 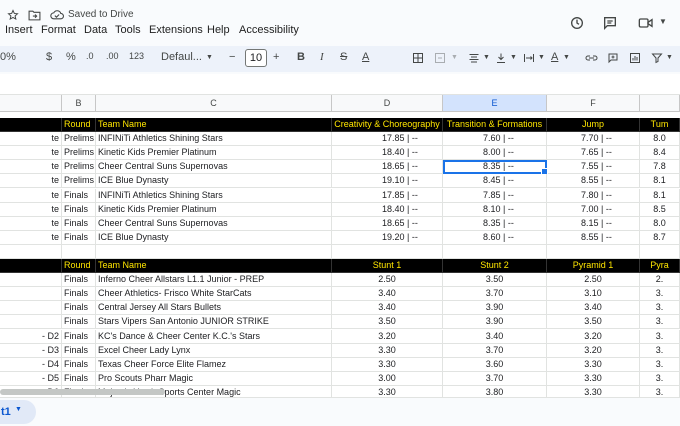 What do you see at coordinates (218, 30) in the screenshot?
I see `menu-help: Help` at bounding box center [218, 30].